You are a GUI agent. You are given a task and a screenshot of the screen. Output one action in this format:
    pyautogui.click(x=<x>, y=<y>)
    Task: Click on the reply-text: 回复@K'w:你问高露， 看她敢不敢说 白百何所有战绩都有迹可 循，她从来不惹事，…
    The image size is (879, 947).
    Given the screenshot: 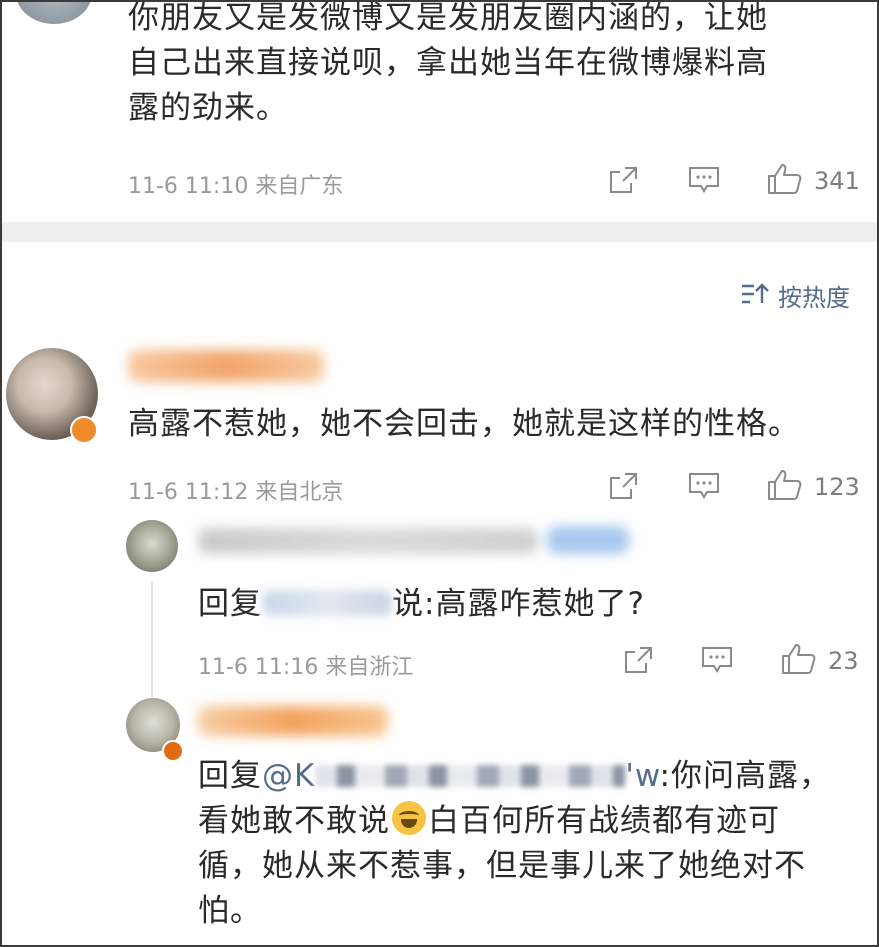 What is the action you would take?
    pyautogui.click(x=514, y=843)
    